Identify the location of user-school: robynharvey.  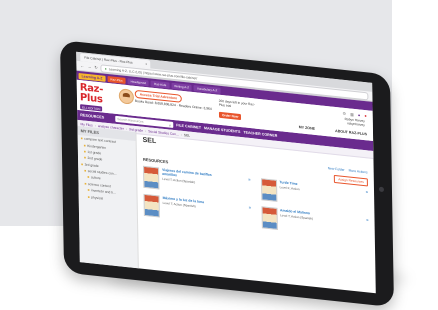
(356, 124).